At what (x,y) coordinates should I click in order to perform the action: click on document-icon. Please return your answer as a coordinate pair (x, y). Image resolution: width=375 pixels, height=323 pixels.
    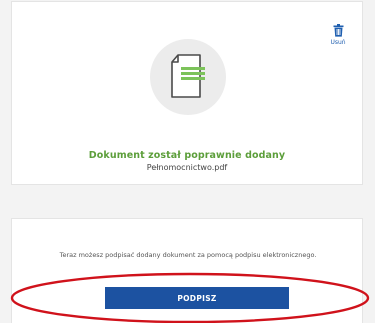
    Looking at the image, I should click on (188, 76).